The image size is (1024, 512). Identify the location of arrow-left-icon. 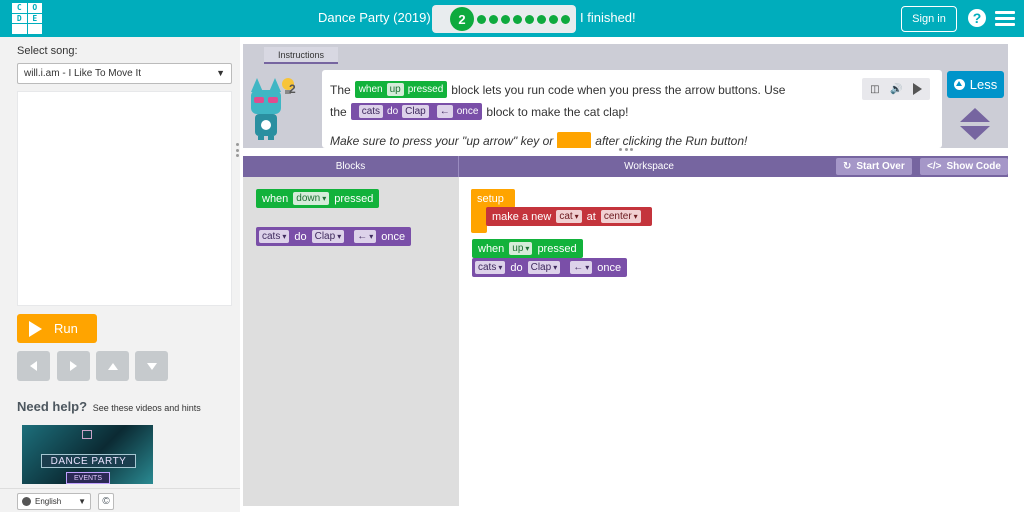
(33, 366).